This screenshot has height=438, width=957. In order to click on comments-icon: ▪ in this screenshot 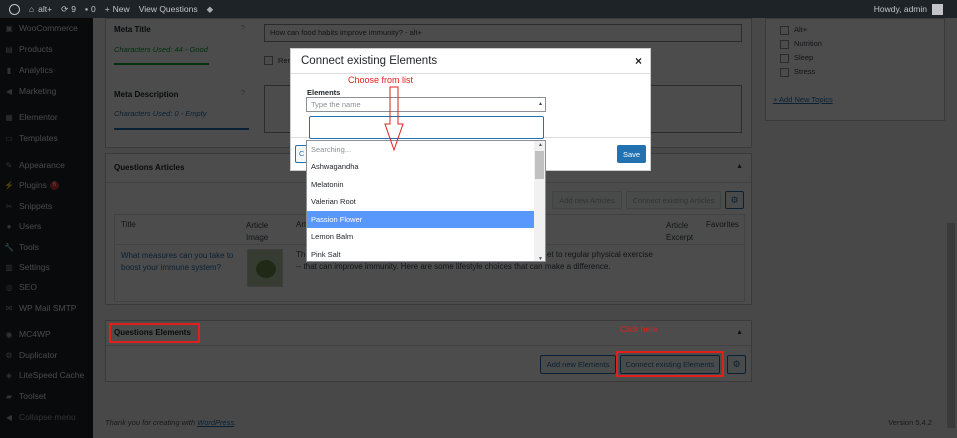, I will do `click(86, 9)`.